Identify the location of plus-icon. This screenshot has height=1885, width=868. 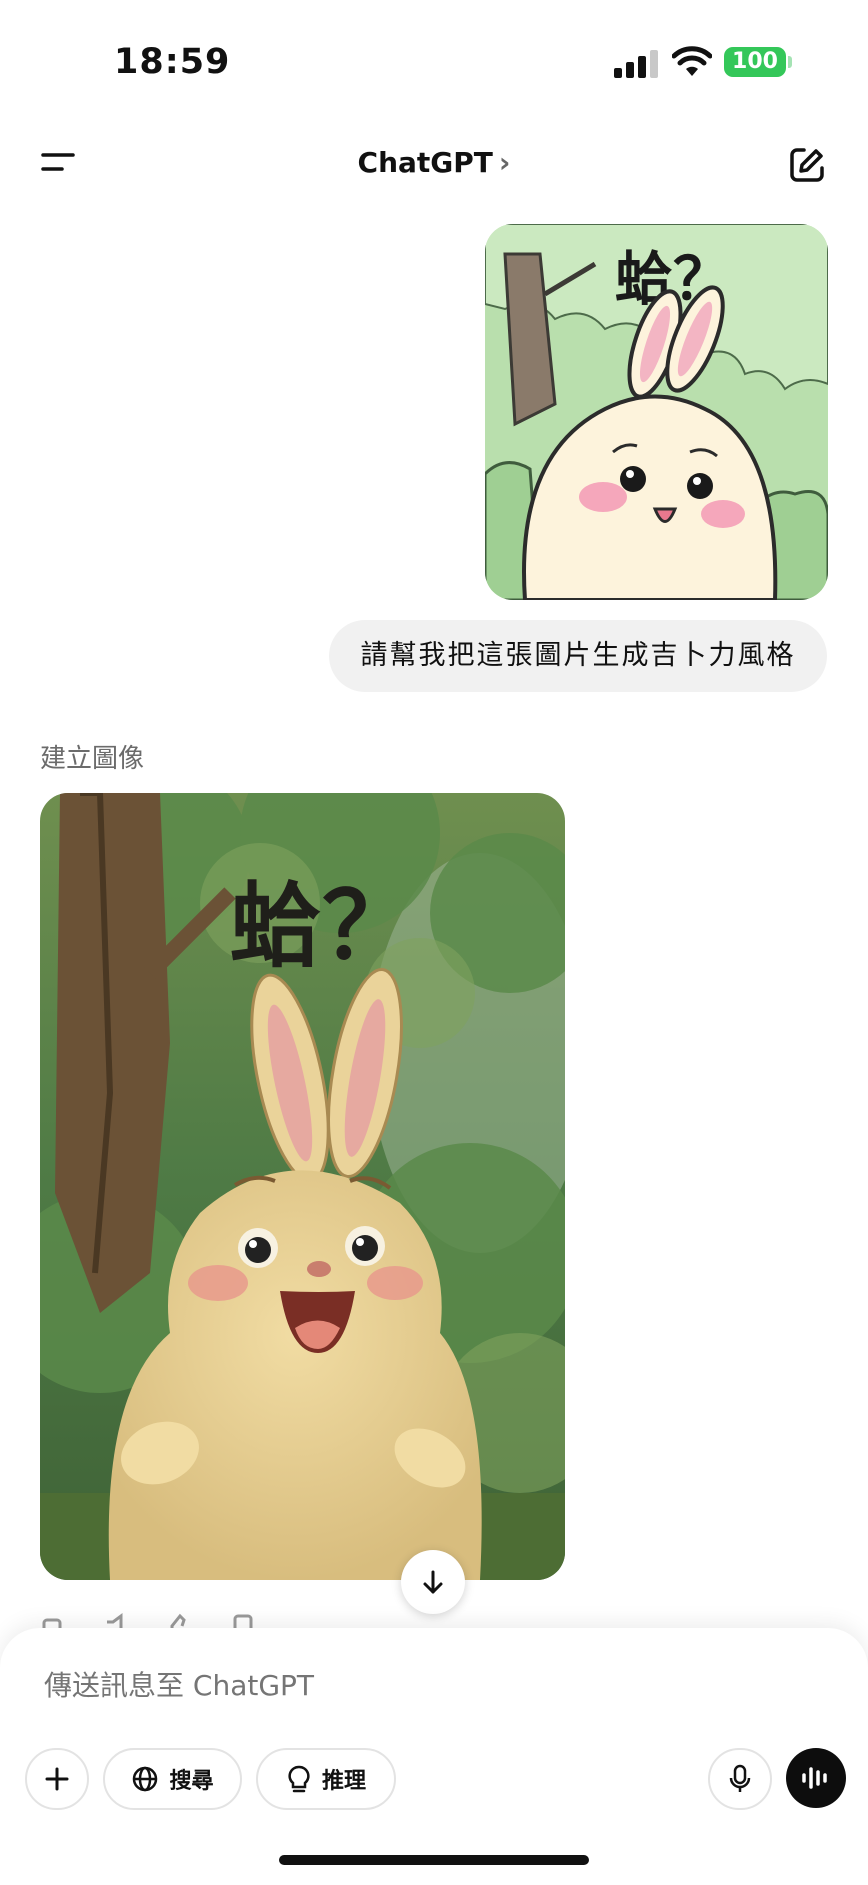
(57, 1779).